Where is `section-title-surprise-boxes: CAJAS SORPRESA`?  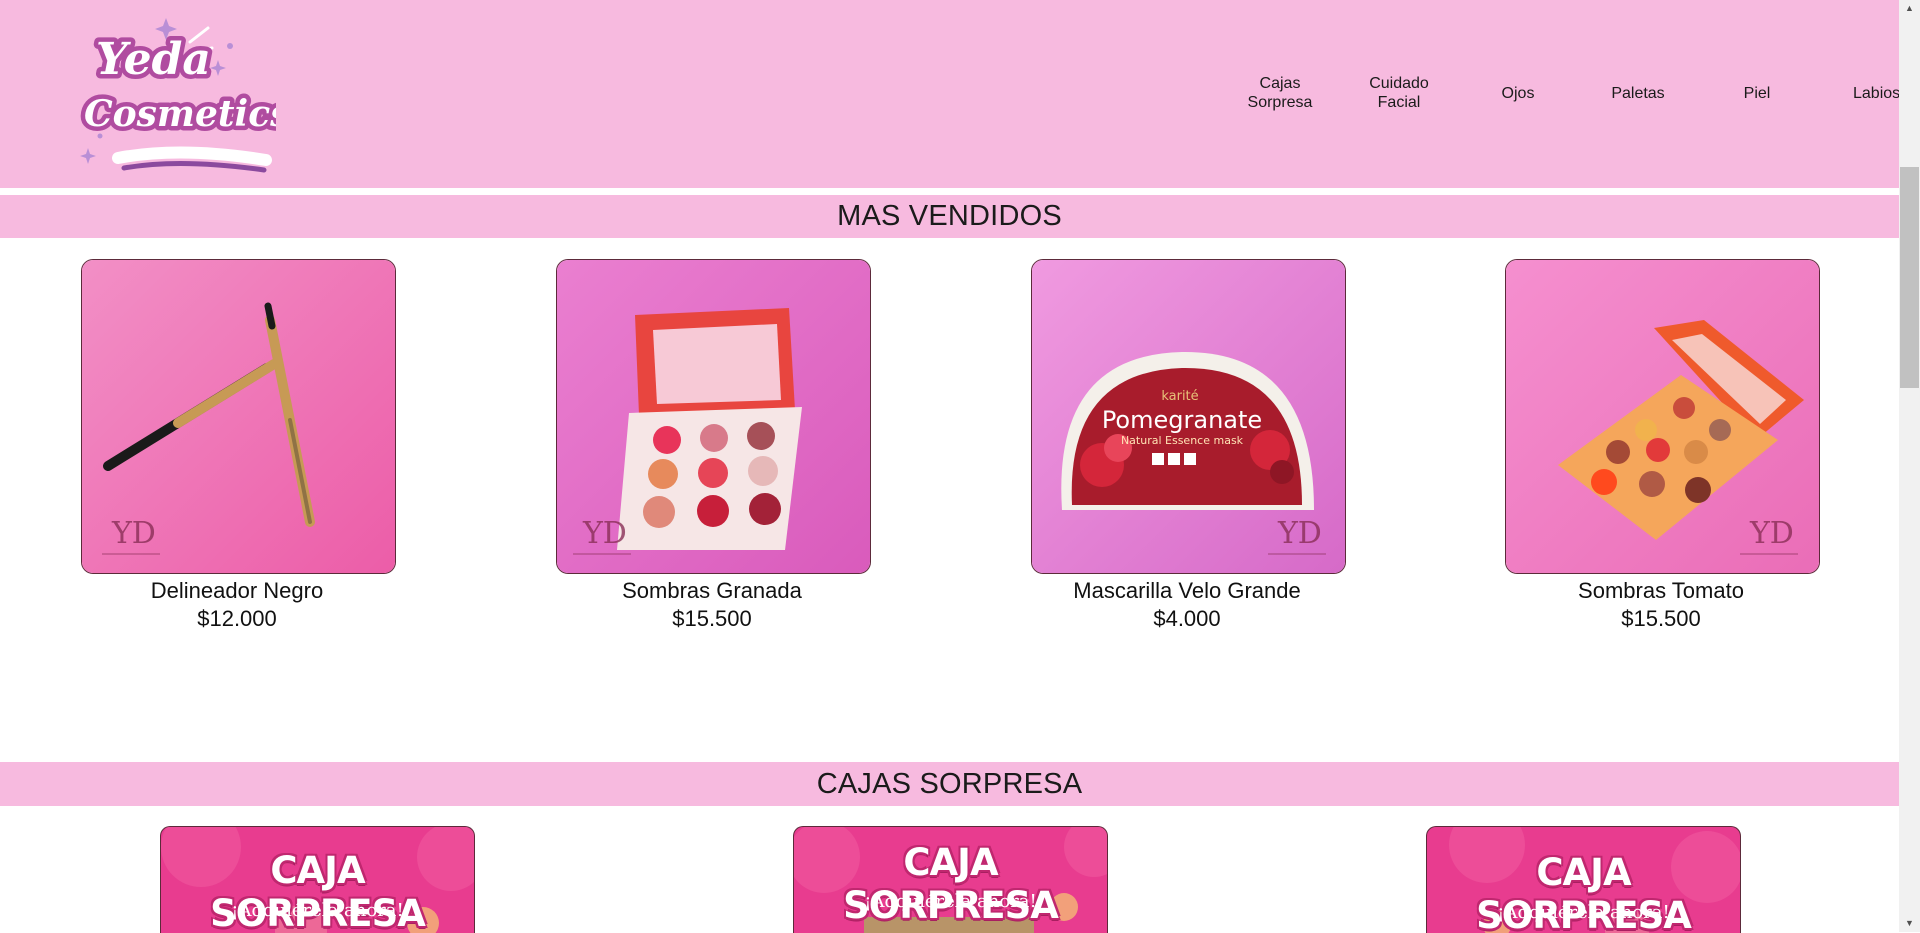
section-title-surprise-boxes: CAJAS SORPRESA is located at coordinates (949, 784).